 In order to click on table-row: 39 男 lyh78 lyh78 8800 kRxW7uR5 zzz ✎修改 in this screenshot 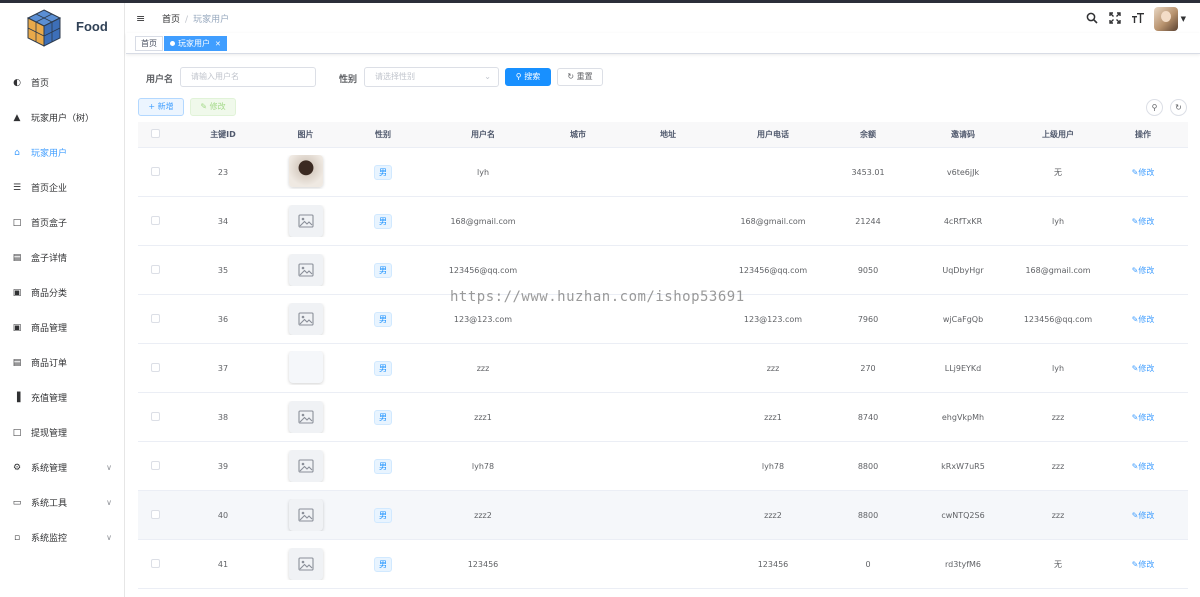, I will do `click(663, 466)`.